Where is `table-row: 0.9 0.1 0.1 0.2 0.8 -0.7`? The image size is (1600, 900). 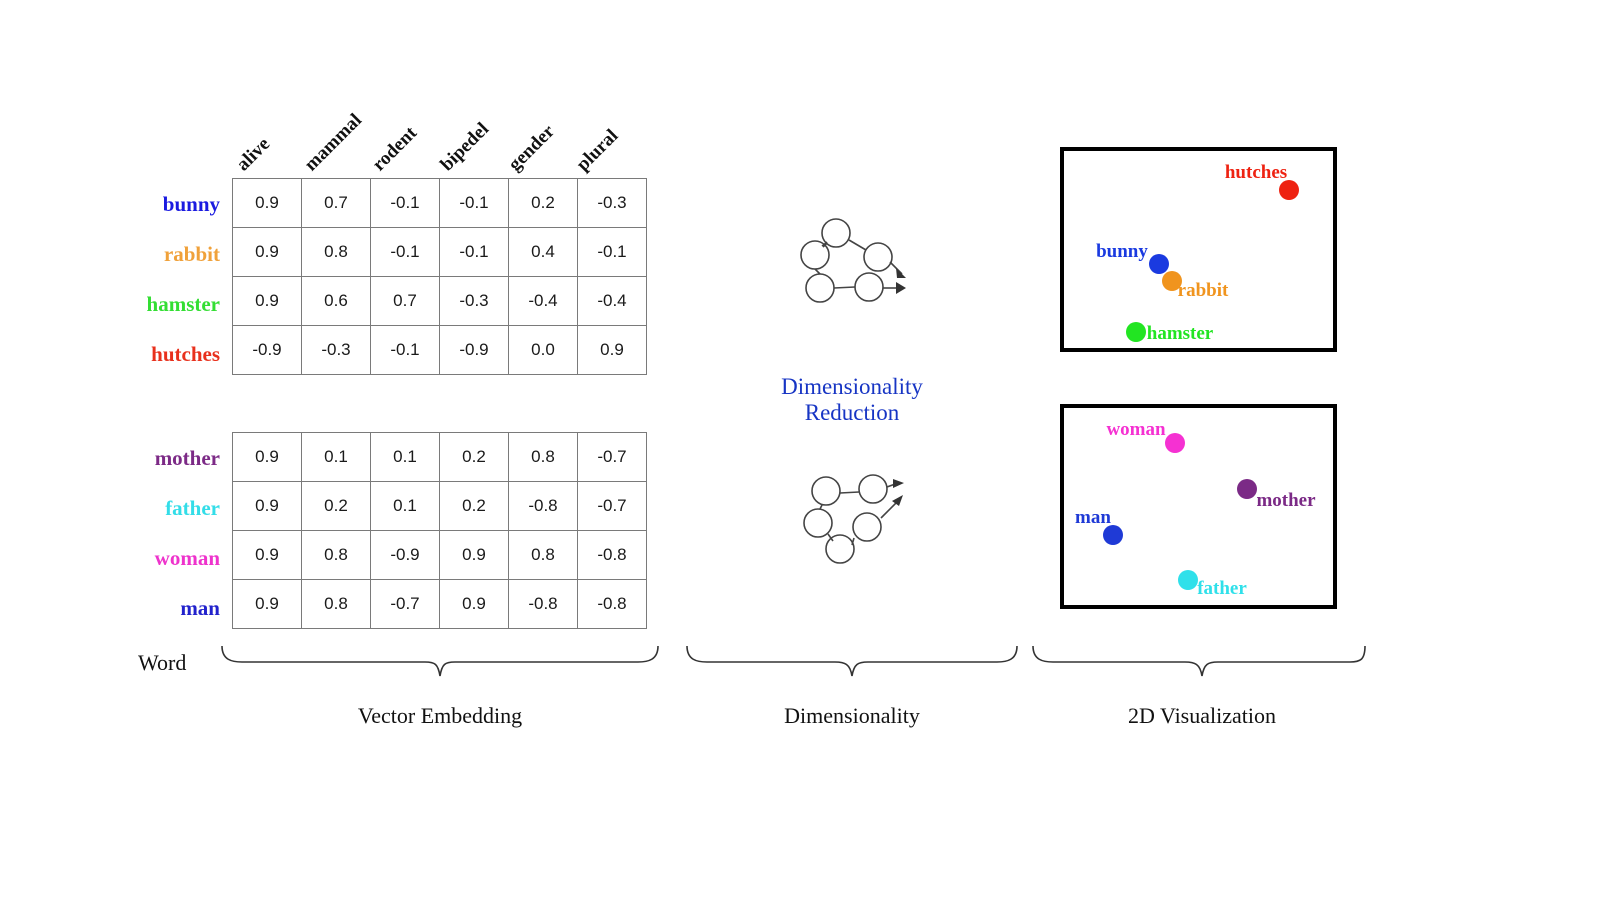 table-row: 0.9 0.1 0.1 0.2 0.8 -0.7 is located at coordinates (439, 457).